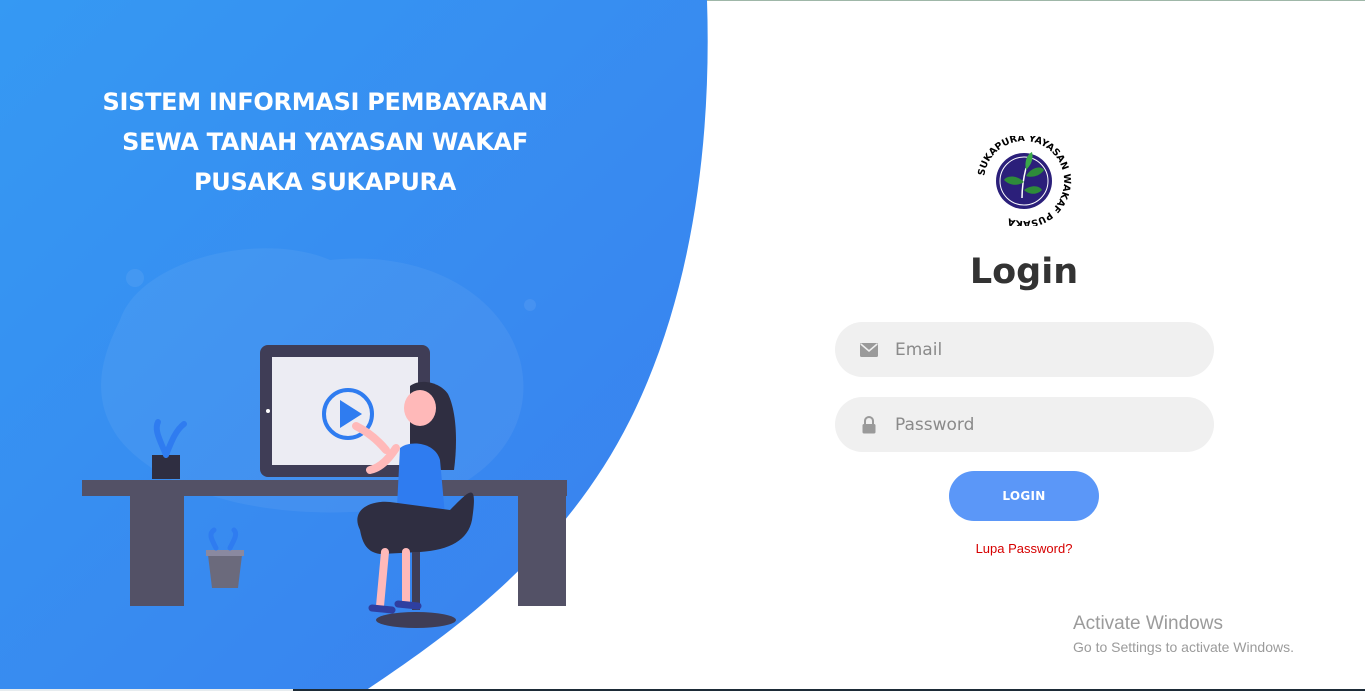  I want to click on activate-subtitle: Go to Settings to activate Windows., so click(1183, 647).